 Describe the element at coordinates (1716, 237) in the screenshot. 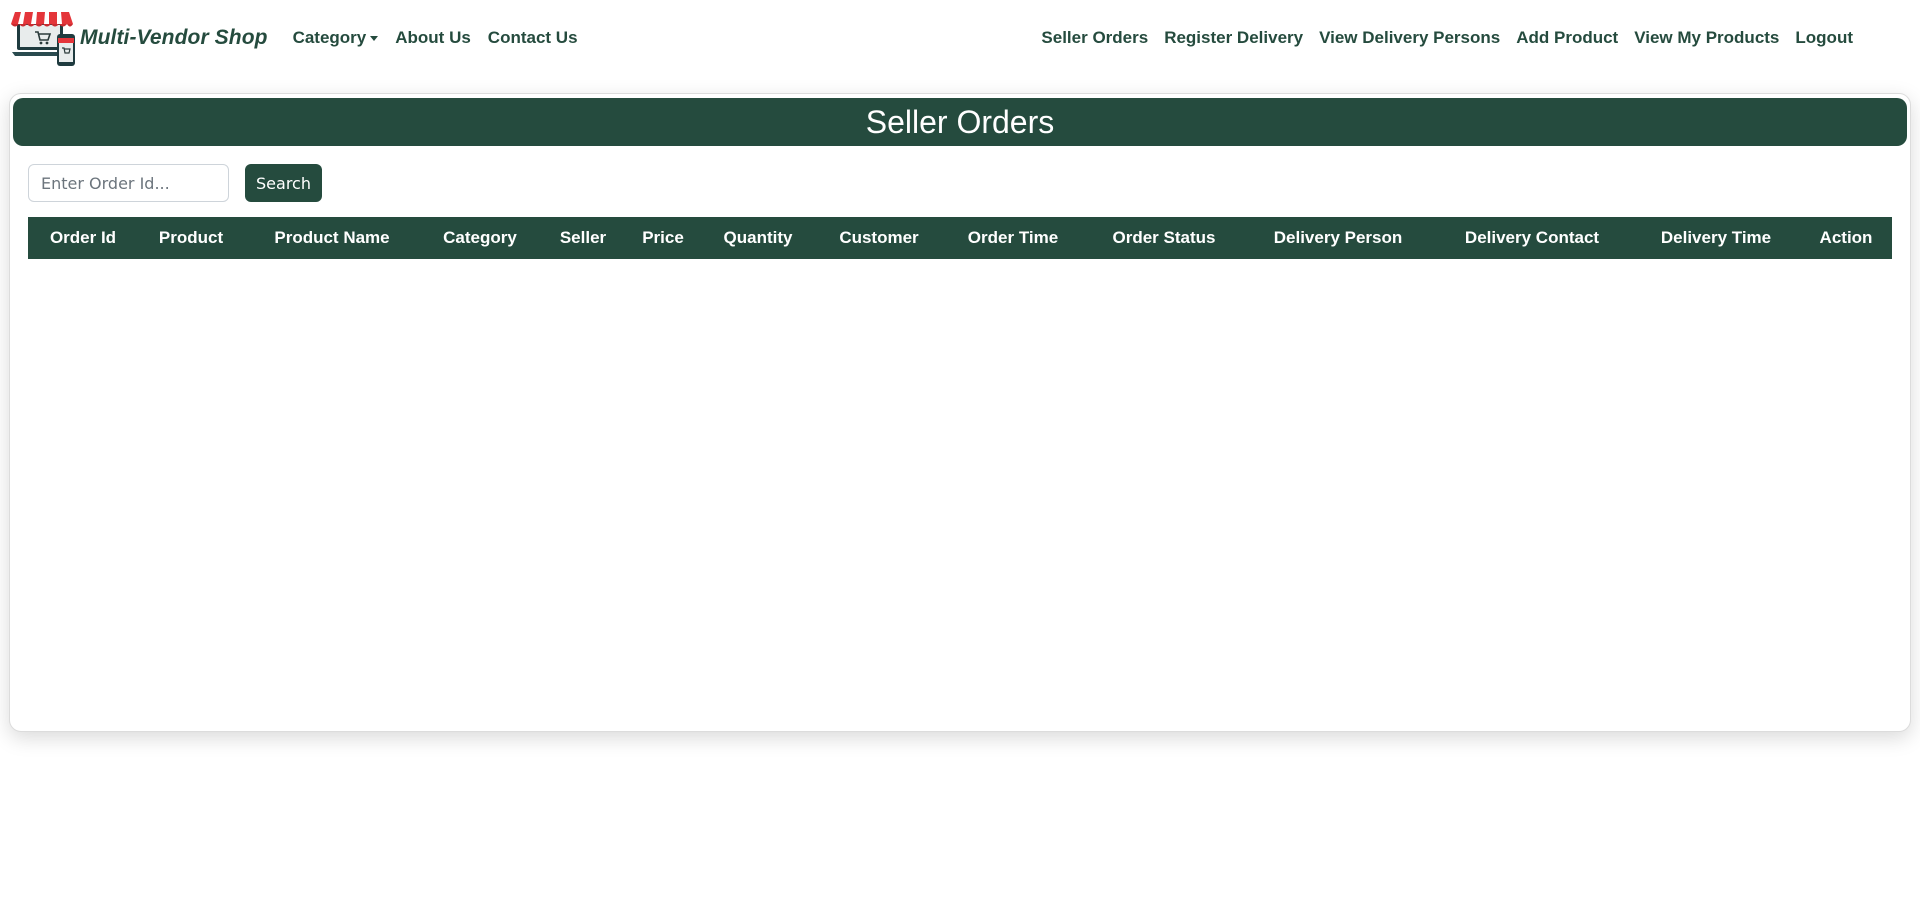

I see `col-delivery-time: Delivery Time` at that location.